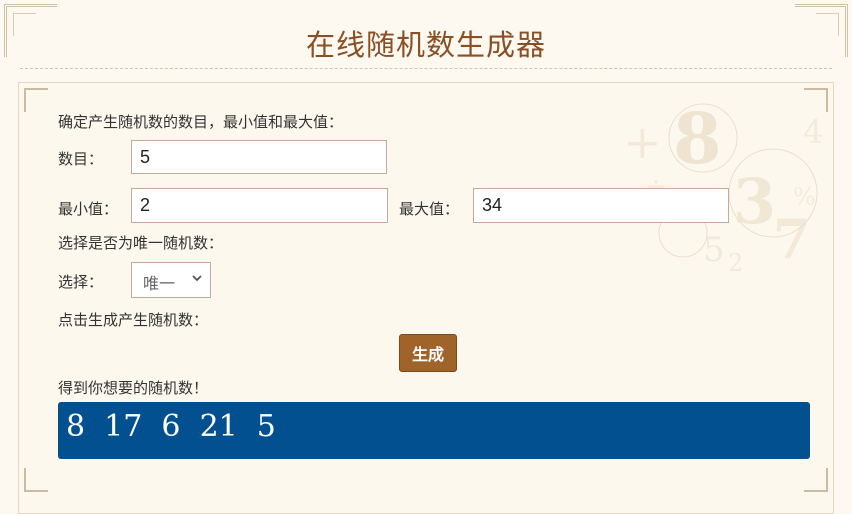 This screenshot has height=514, width=852. What do you see at coordinates (714, 250) in the screenshot?
I see `svg-text: 5` at bounding box center [714, 250].